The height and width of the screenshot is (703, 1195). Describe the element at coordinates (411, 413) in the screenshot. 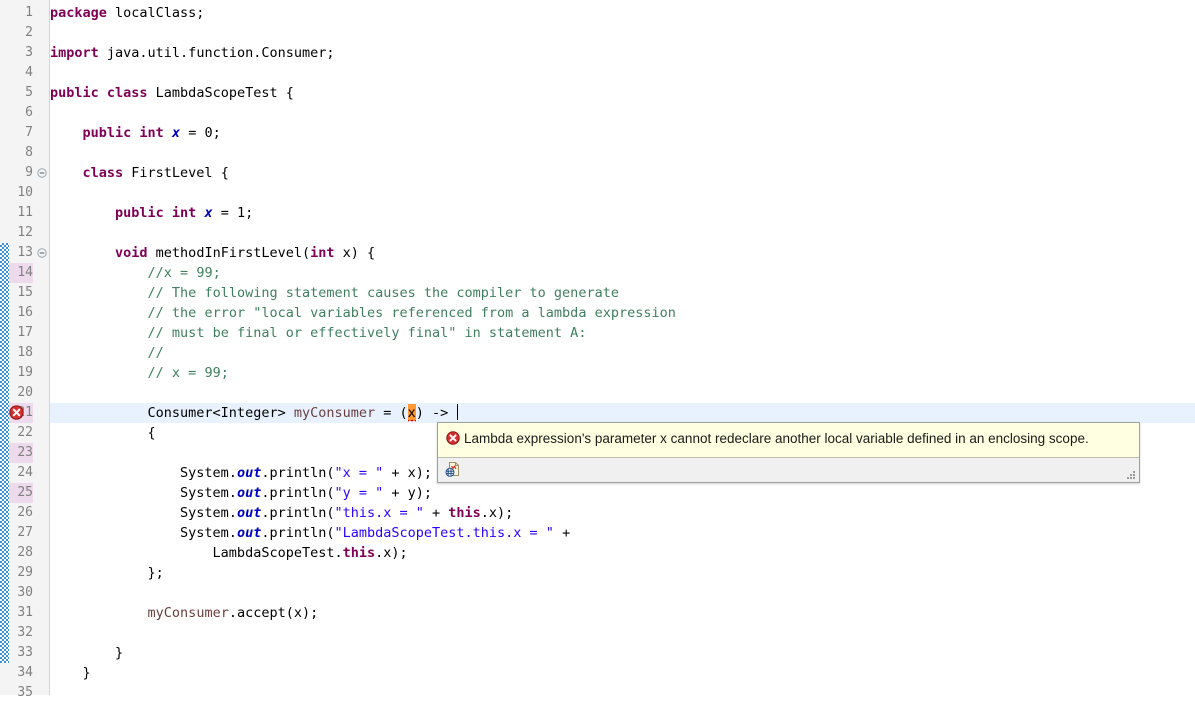

I see `error-occurrence-token: x` at that location.